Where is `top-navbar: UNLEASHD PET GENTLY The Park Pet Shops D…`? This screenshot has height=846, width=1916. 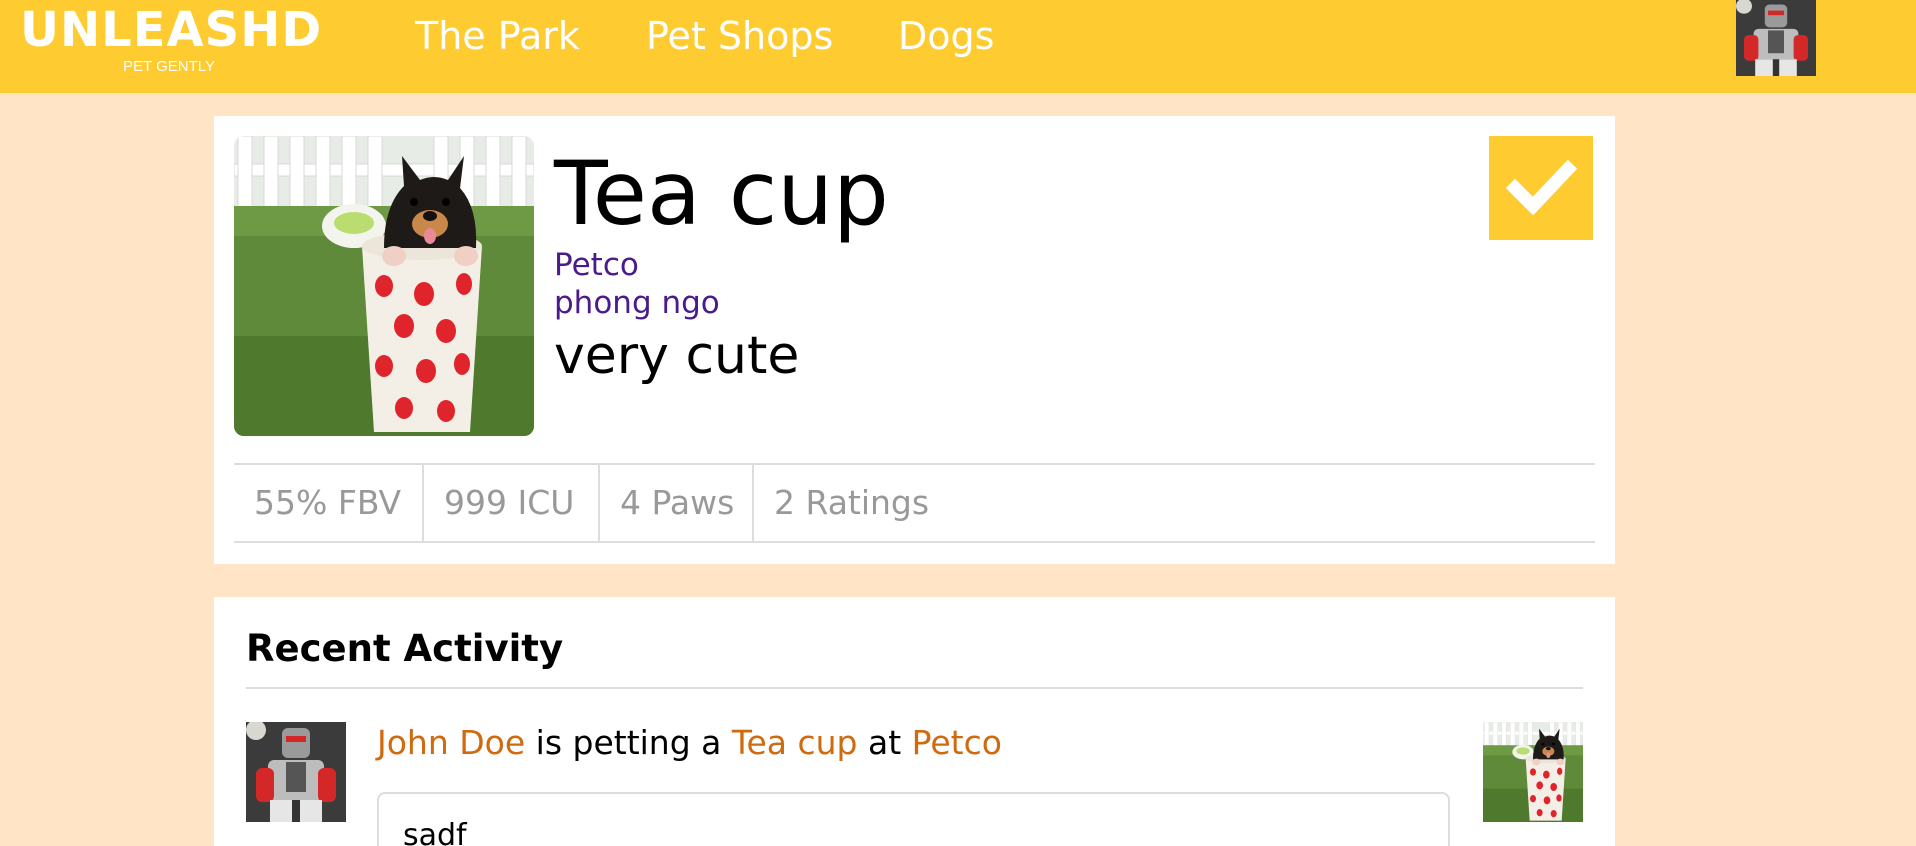
top-navbar: UNLEASHD PET GENTLY The Park Pet Shops D… is located at coordinates (958, 46).